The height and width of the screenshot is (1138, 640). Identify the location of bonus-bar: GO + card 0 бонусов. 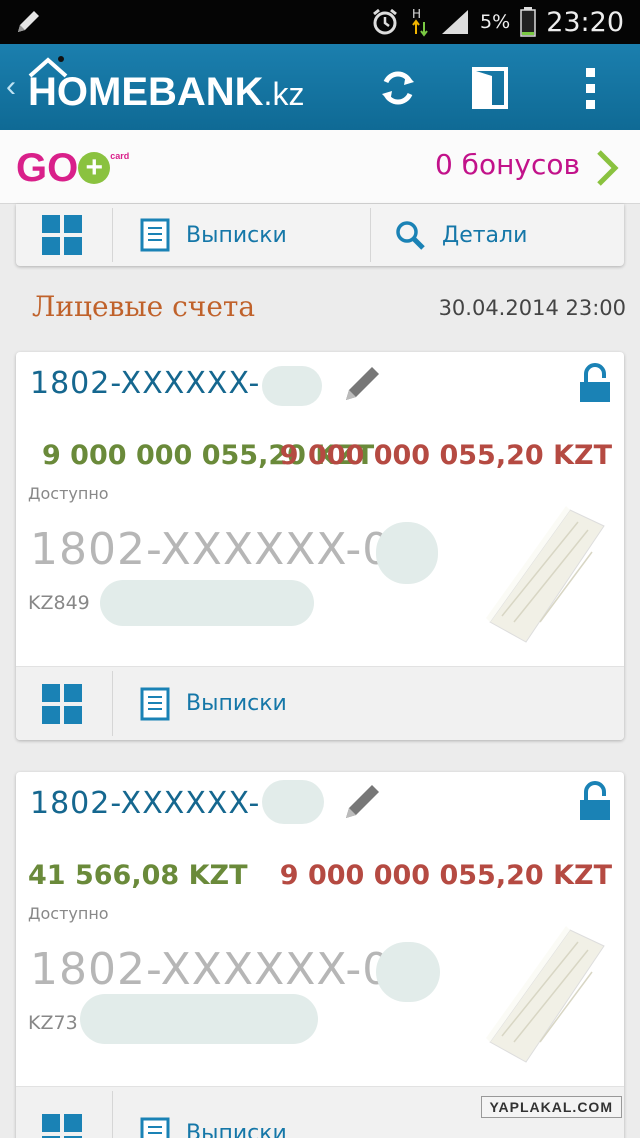
(320, 167).